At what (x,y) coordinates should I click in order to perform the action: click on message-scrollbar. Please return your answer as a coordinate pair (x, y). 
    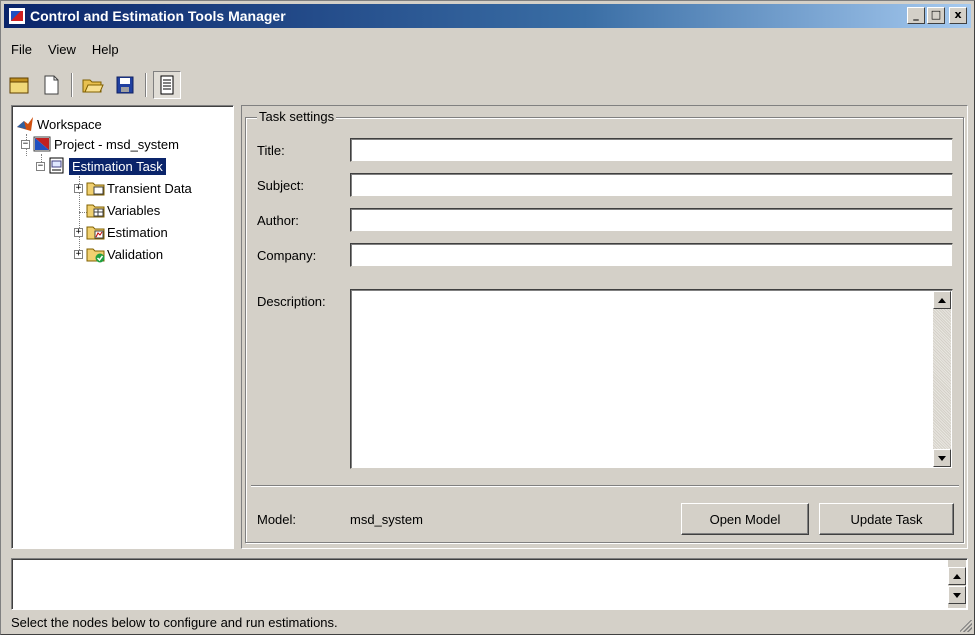
    Looking at the image, I should click on (957, 584).